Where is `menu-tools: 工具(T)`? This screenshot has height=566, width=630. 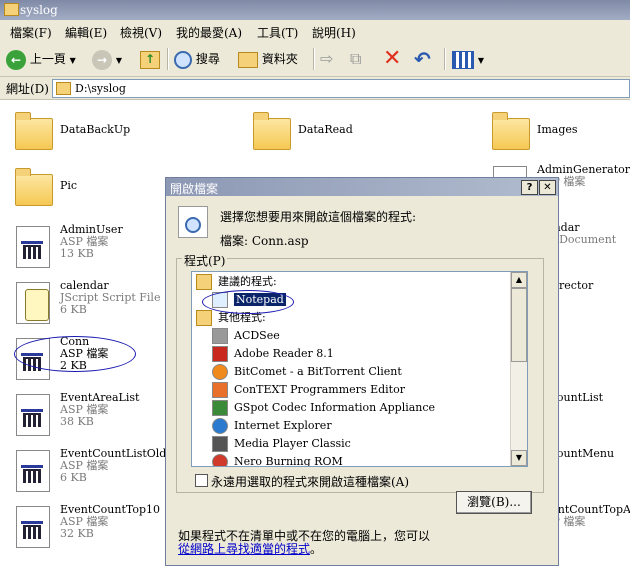
menu-tools: 工具(T) is located at coordinates (277, 32).